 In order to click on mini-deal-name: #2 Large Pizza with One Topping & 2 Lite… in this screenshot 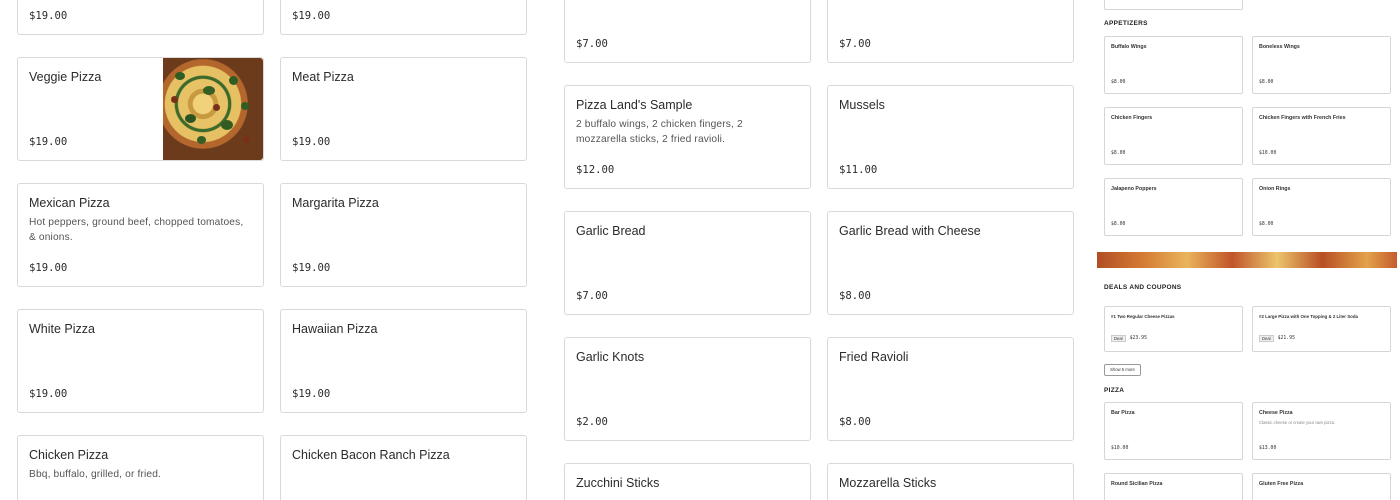, I will do `click(1308, 316)`.